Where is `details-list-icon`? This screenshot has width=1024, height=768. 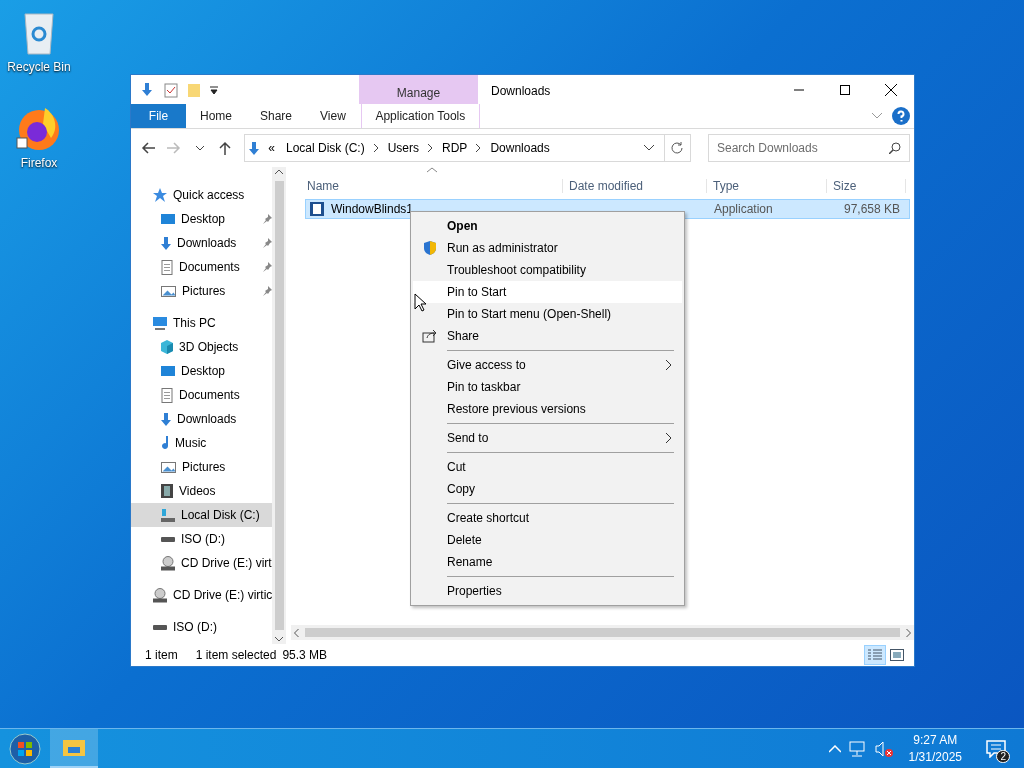 details-list-icon is located at coordinates (875, 655).